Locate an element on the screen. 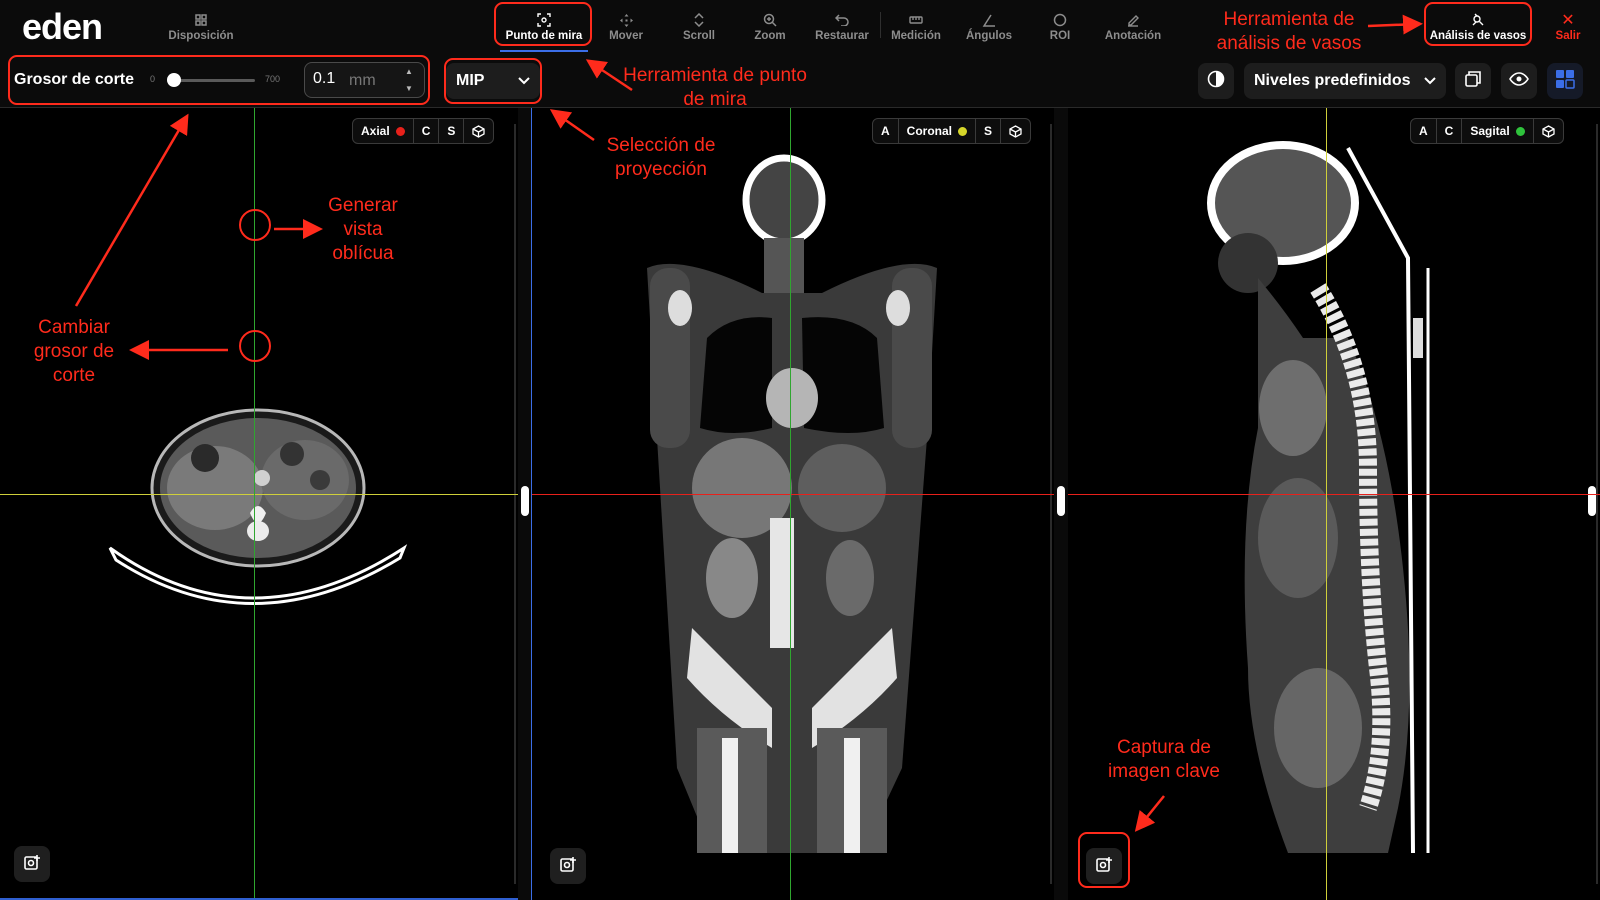 This screenshot has width=1600, height=900. layout-button: Disposición is located at coordinates (201, 27).